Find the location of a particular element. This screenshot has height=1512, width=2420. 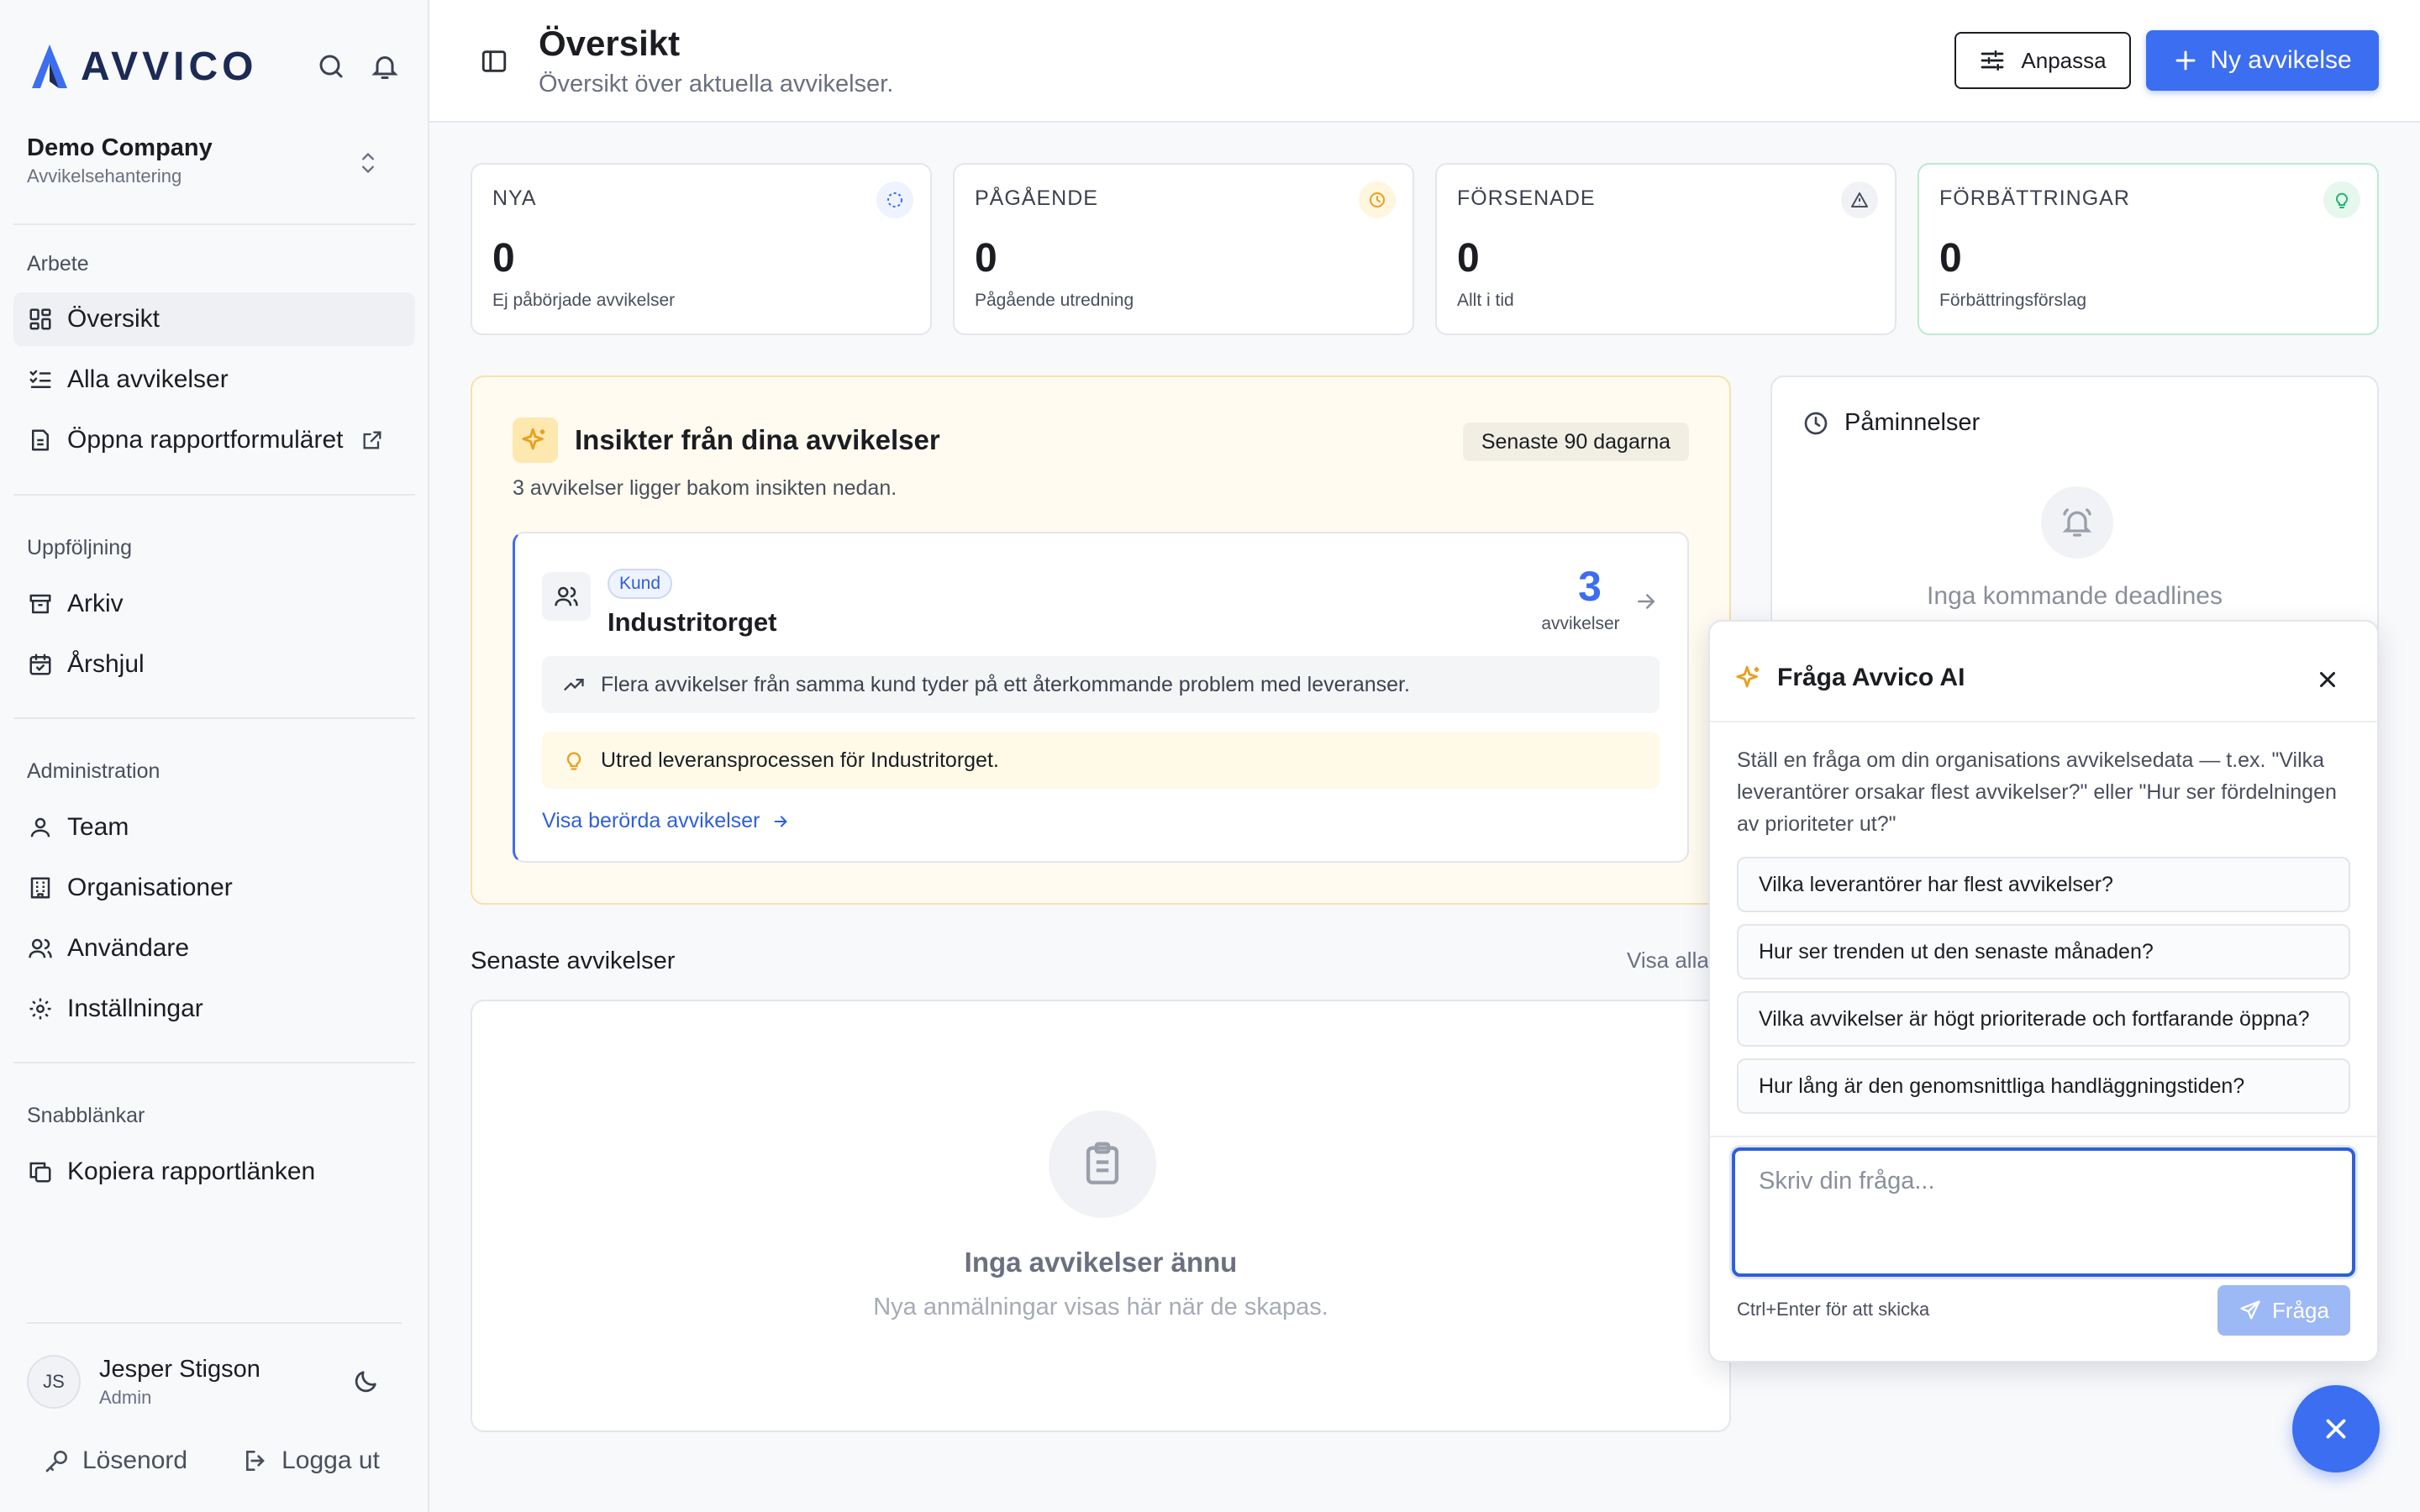

logout-link: Logga ut is located at coordinates (311, 1460).